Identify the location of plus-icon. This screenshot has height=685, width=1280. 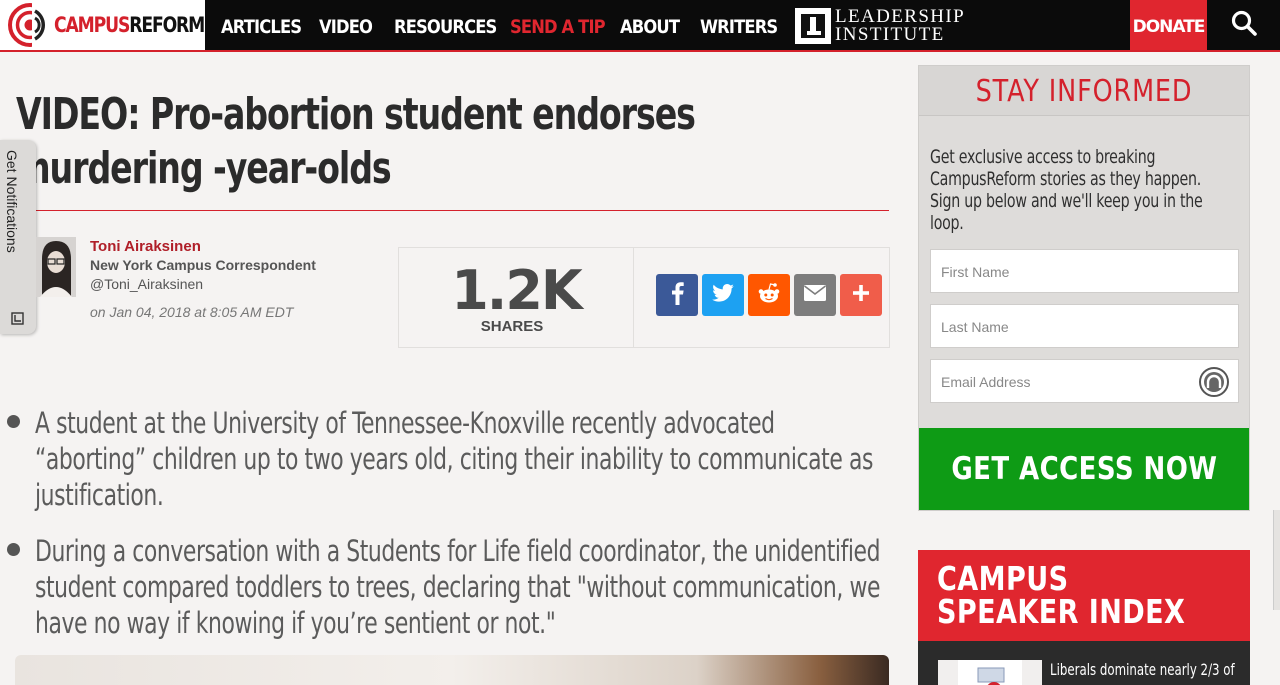
(861, 295).